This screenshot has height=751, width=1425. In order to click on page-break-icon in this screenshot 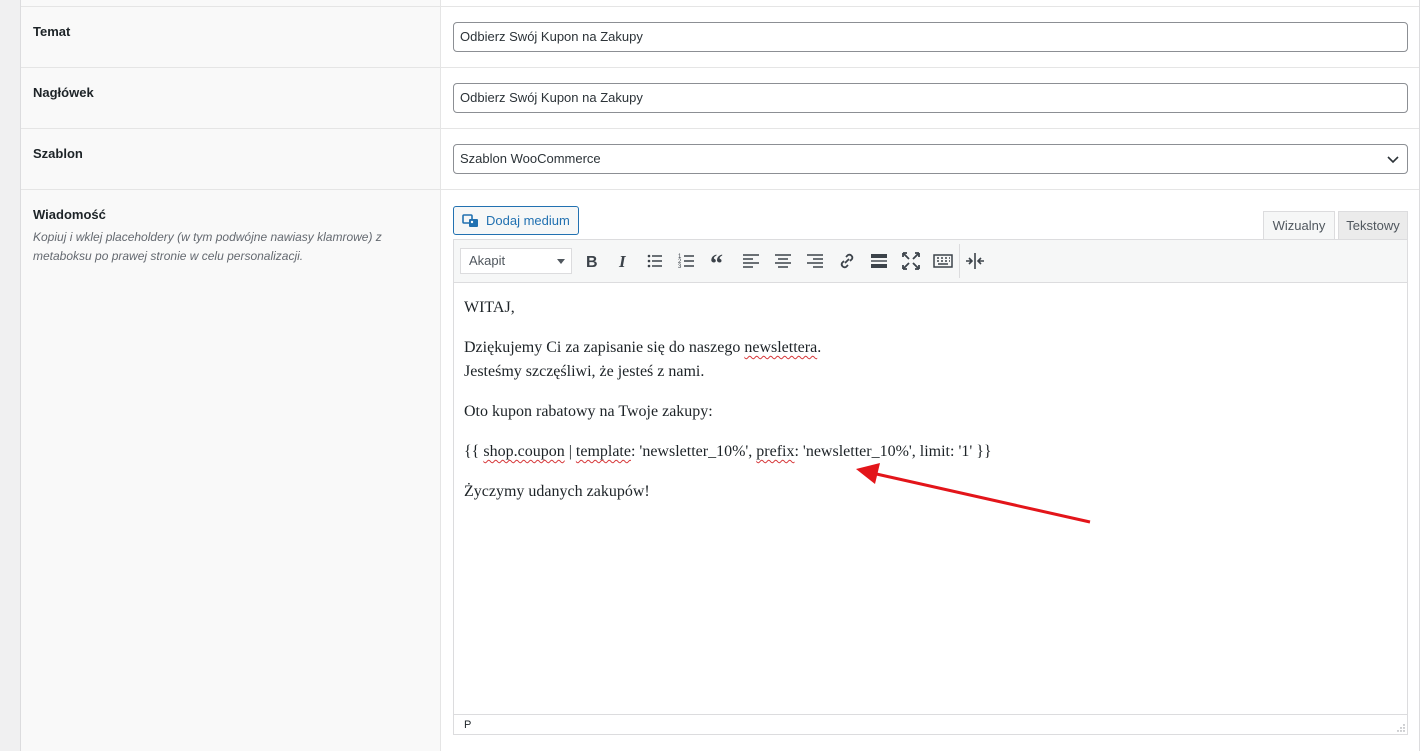, I will do `click(975, 261)`.